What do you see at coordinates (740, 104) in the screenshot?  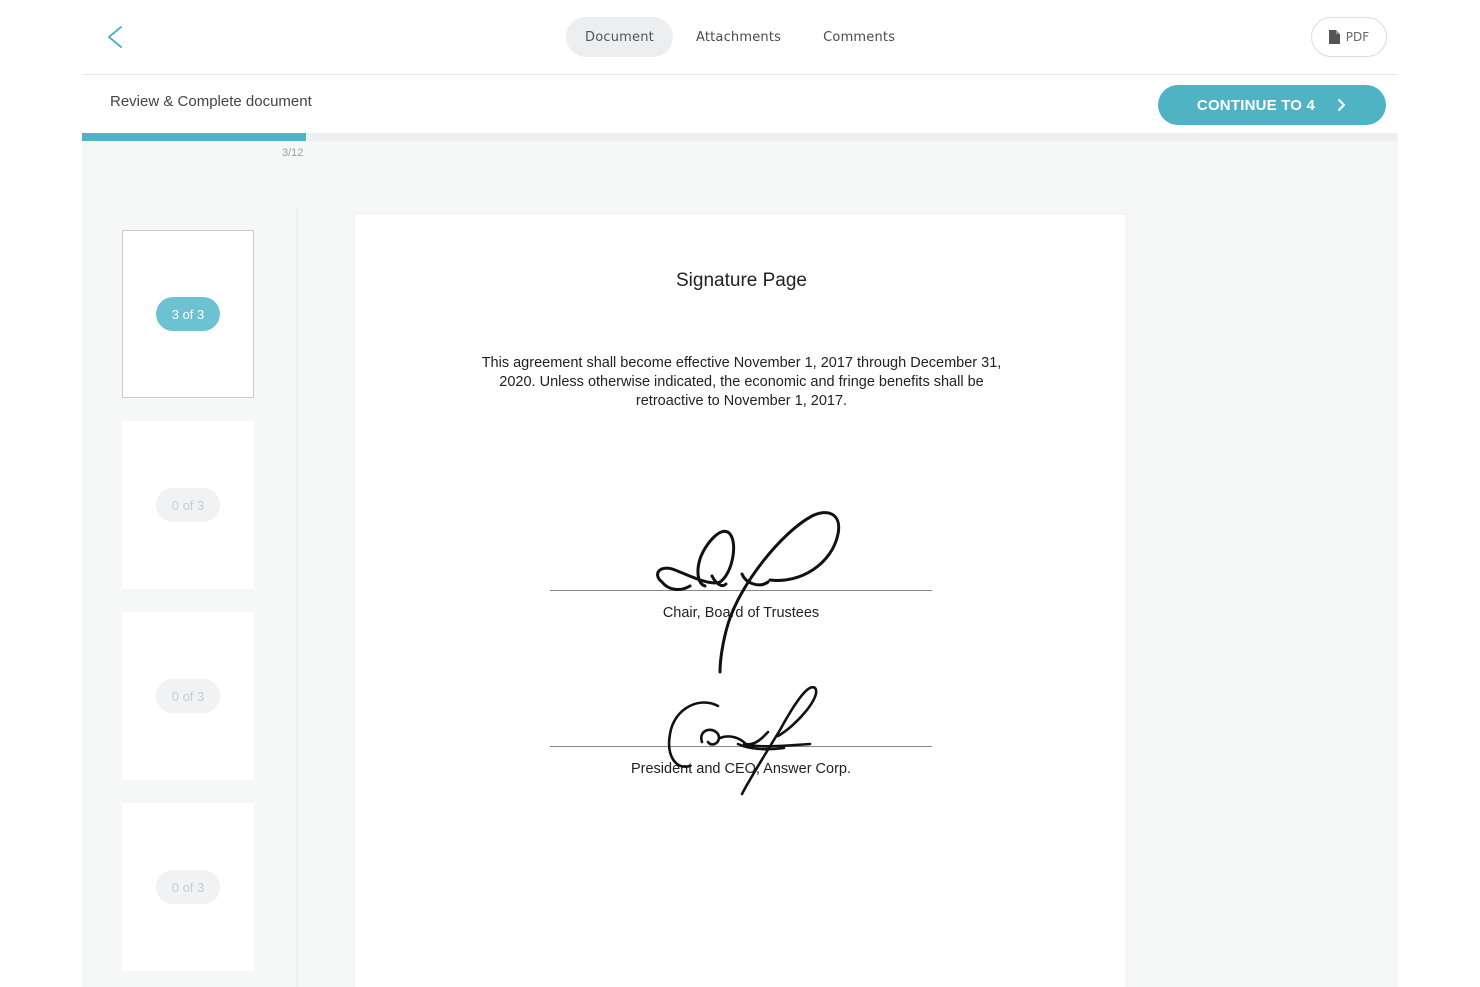 I see `document-header: Review & Complete document CONTINUE TO 4` at bounding box center [740, 104].